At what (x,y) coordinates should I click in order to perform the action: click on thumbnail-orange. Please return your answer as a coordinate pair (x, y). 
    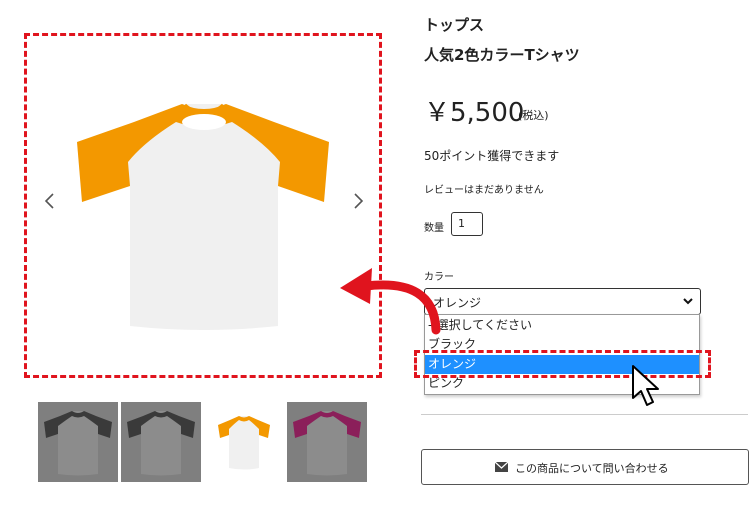
    Looking at the image, I should click on (244, 442).